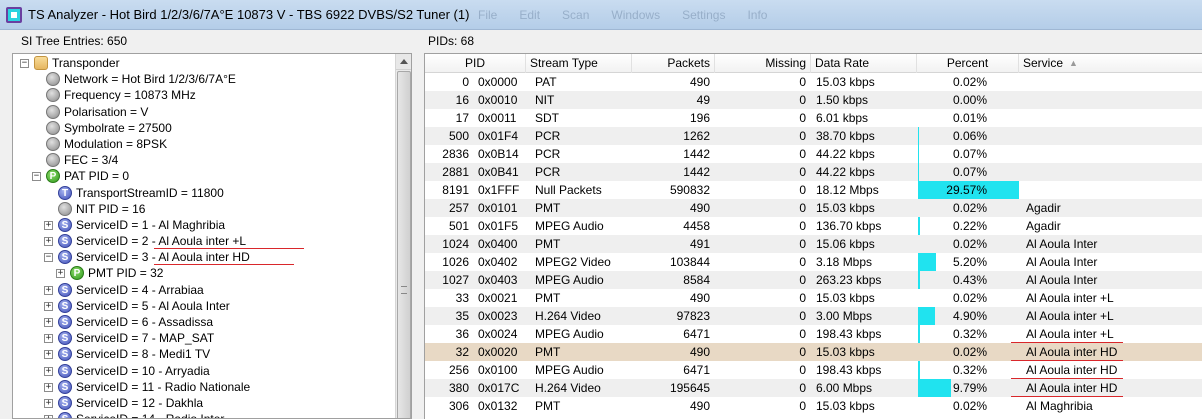 The image size is (1202, 419). I want to click on menu-windows: Windows, so click(635, 16).